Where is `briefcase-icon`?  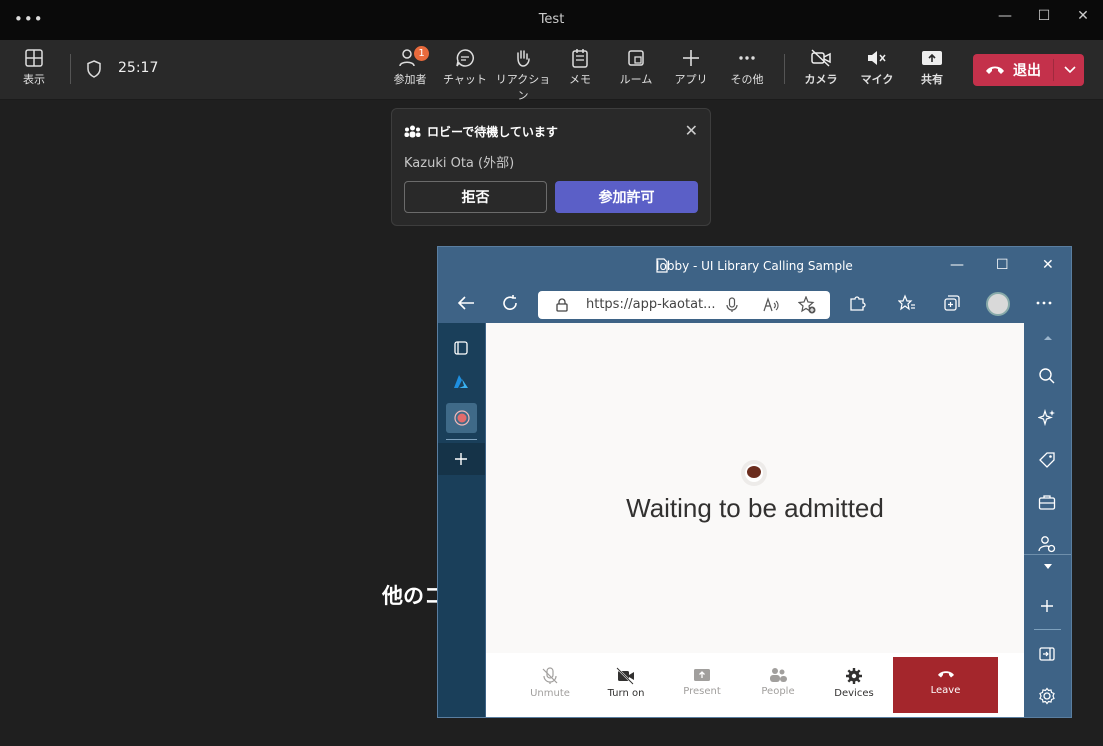 briefcase-icon is located at coordinates (1047, 502).